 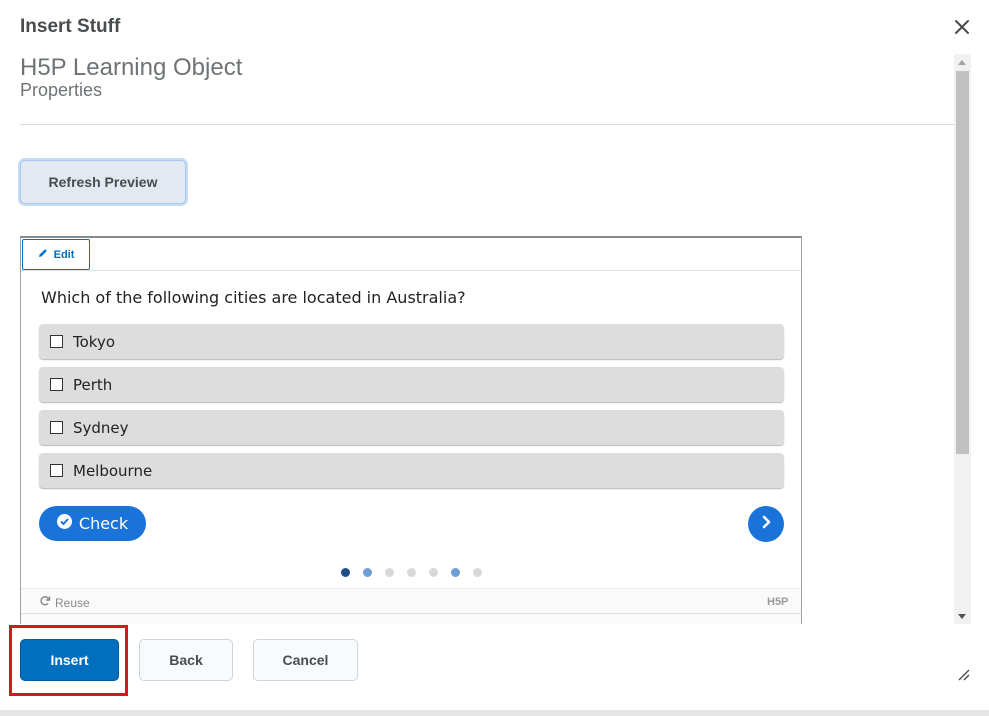 I want to click on reuse-button: Reuse, so click(x=64, y=602).